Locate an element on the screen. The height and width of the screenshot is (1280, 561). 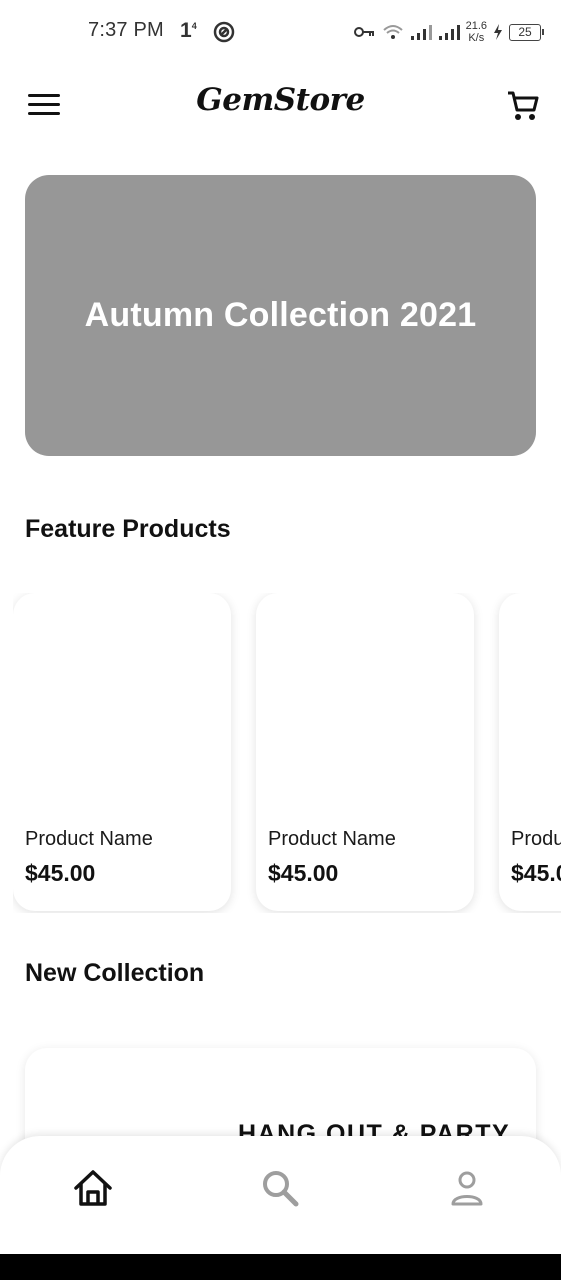
network-speed: 21.6 K/s is located at coordinates (476, 32).